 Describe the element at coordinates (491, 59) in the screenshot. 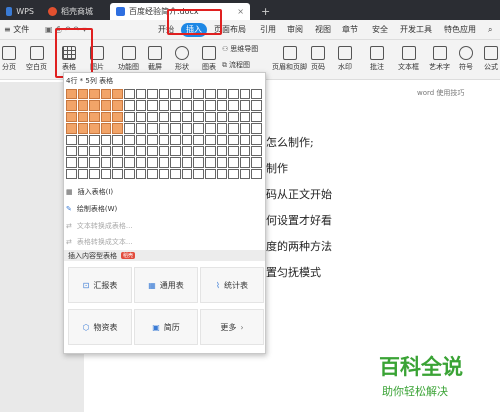

I see `formula-button: 公式` at that location.